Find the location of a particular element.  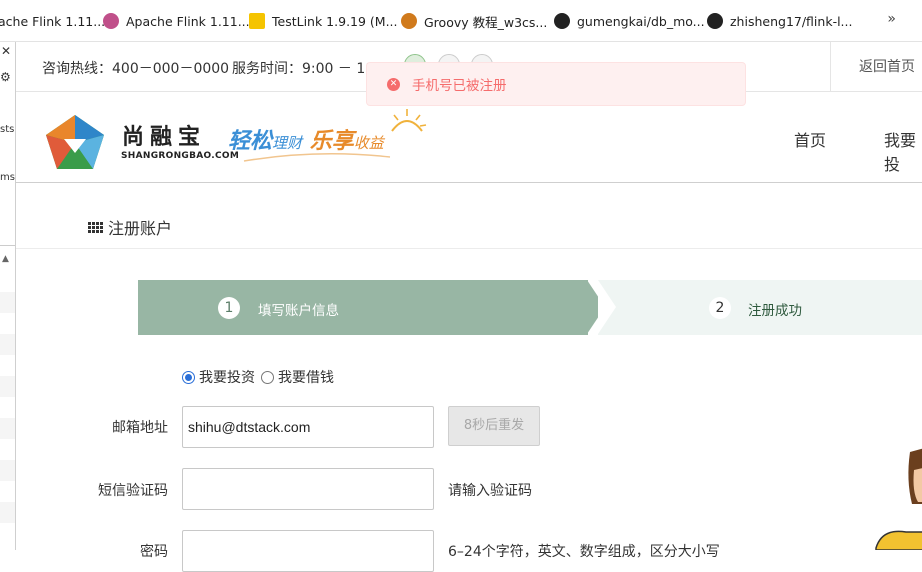

error-icon: ✕ is located at coordinates (393, 84).